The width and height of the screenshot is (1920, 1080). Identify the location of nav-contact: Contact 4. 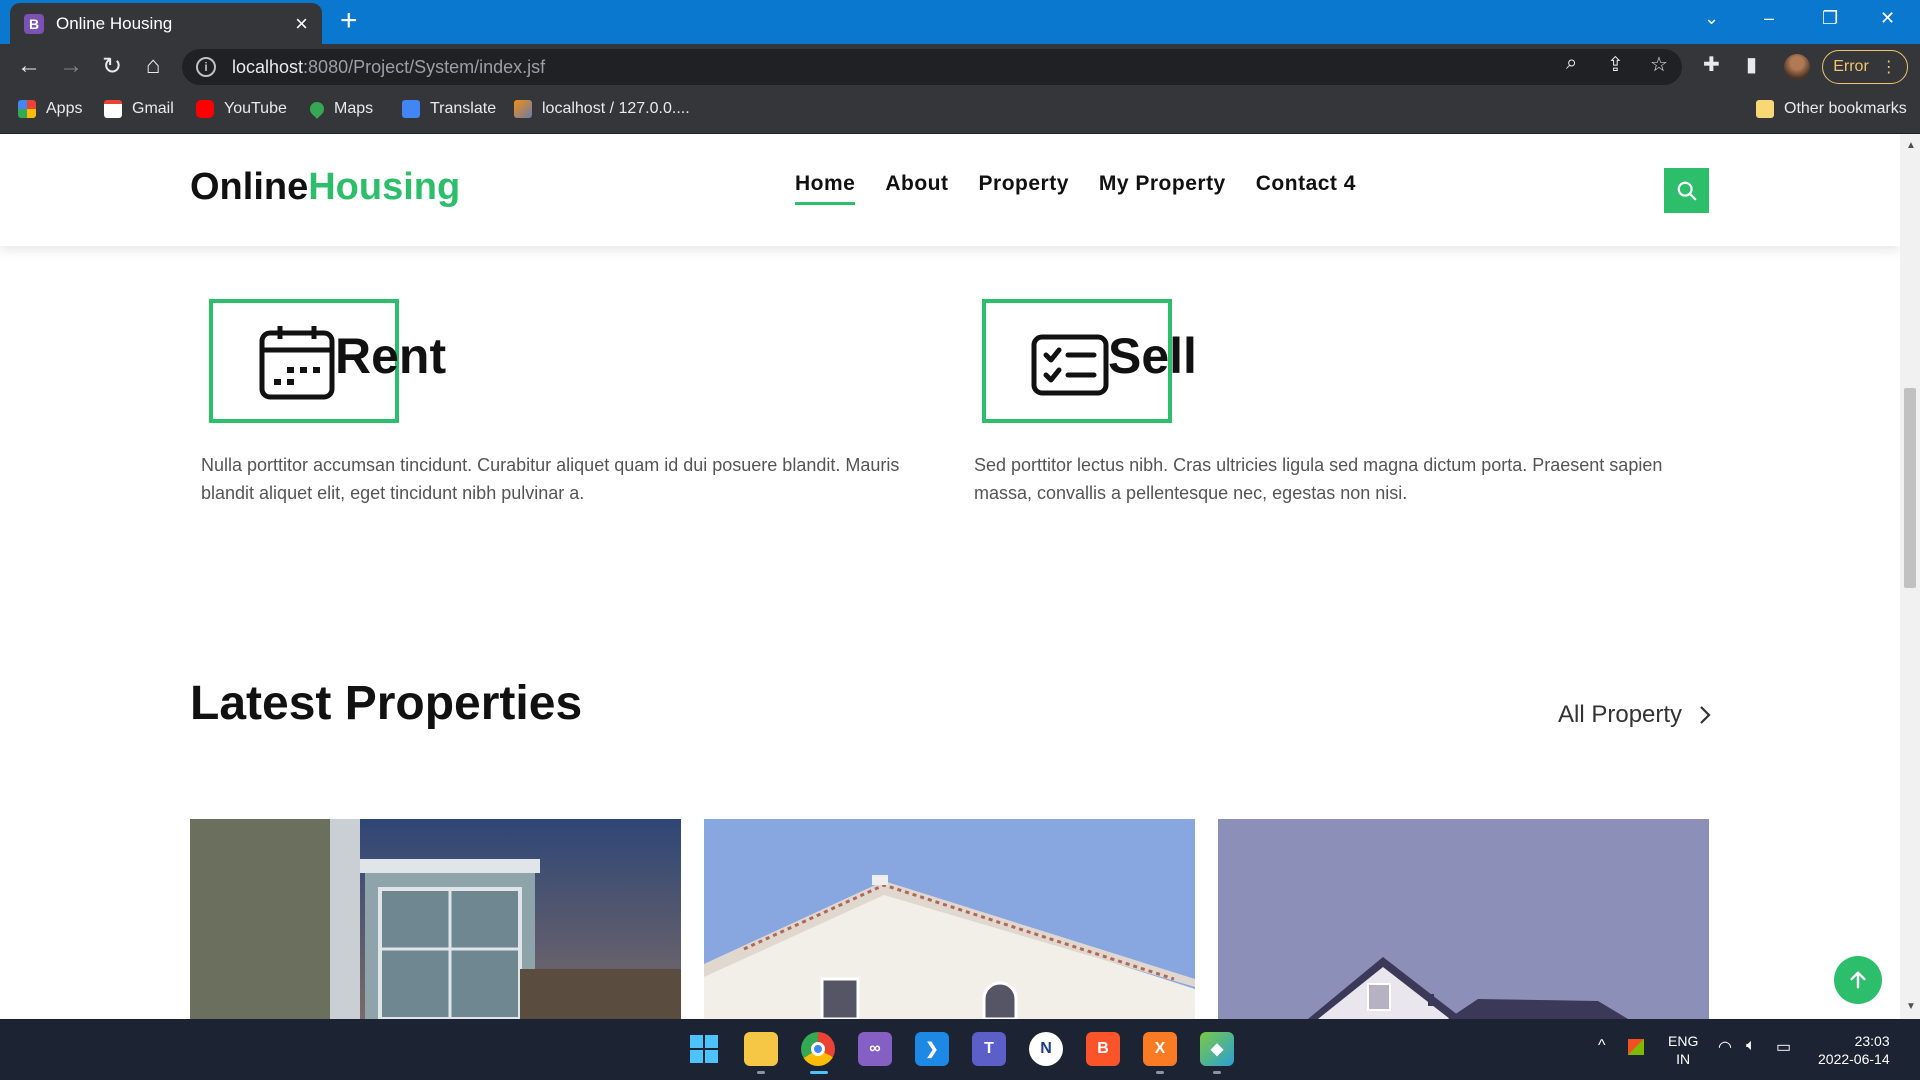
(1306, 188).